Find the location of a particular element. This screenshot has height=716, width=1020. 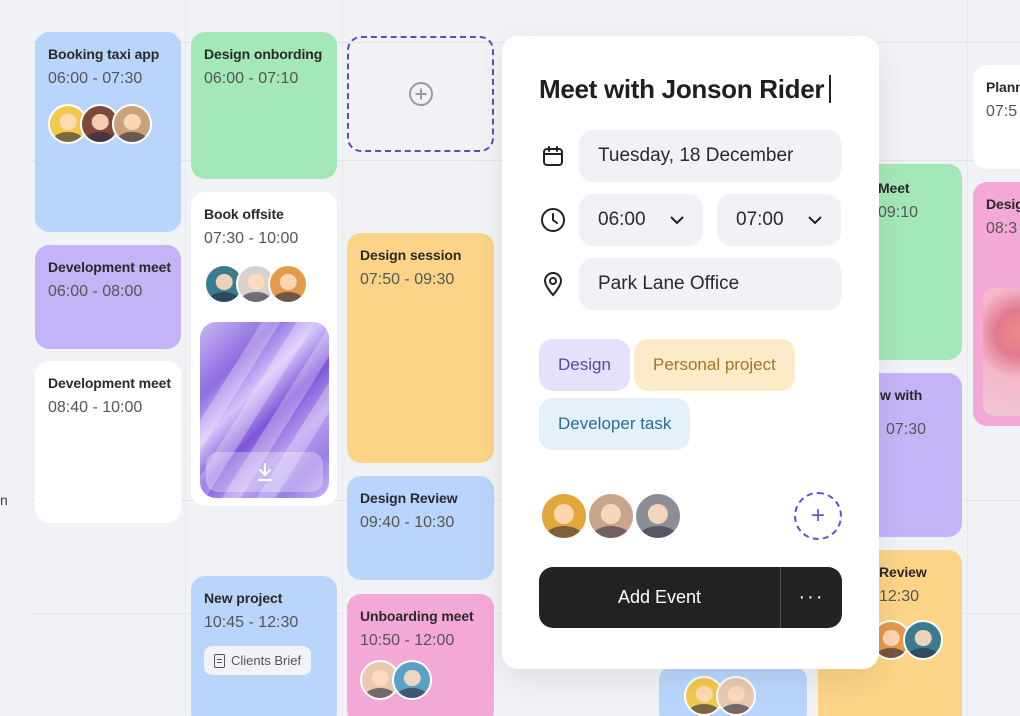

event-card-partial is located at coordinates (733, 691).